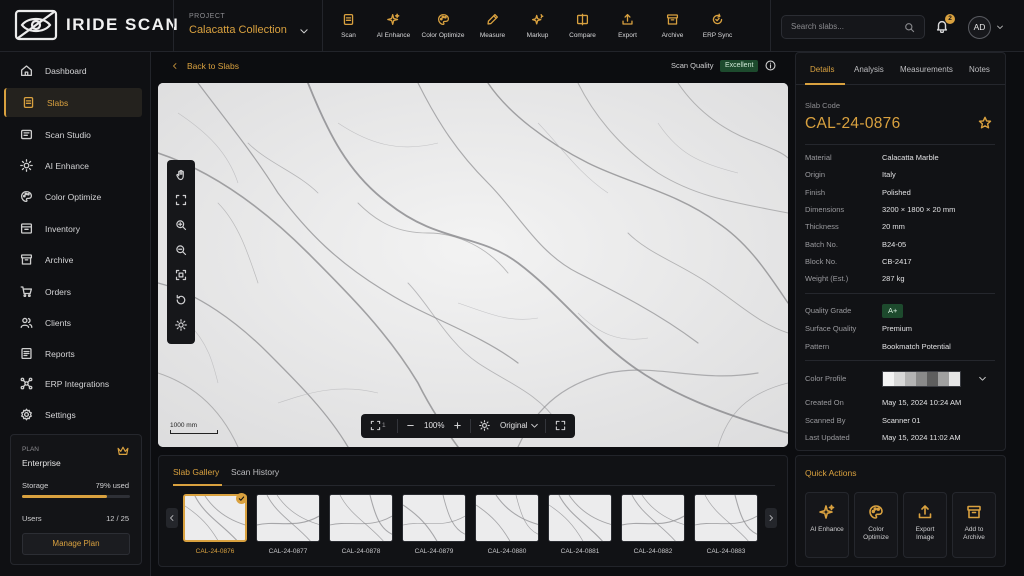 This screenshot has width=1024, height=576. Describe the element at coordinates (194, 428) in the screenshot. I see `scale-bar: 1000 mm` at that location.